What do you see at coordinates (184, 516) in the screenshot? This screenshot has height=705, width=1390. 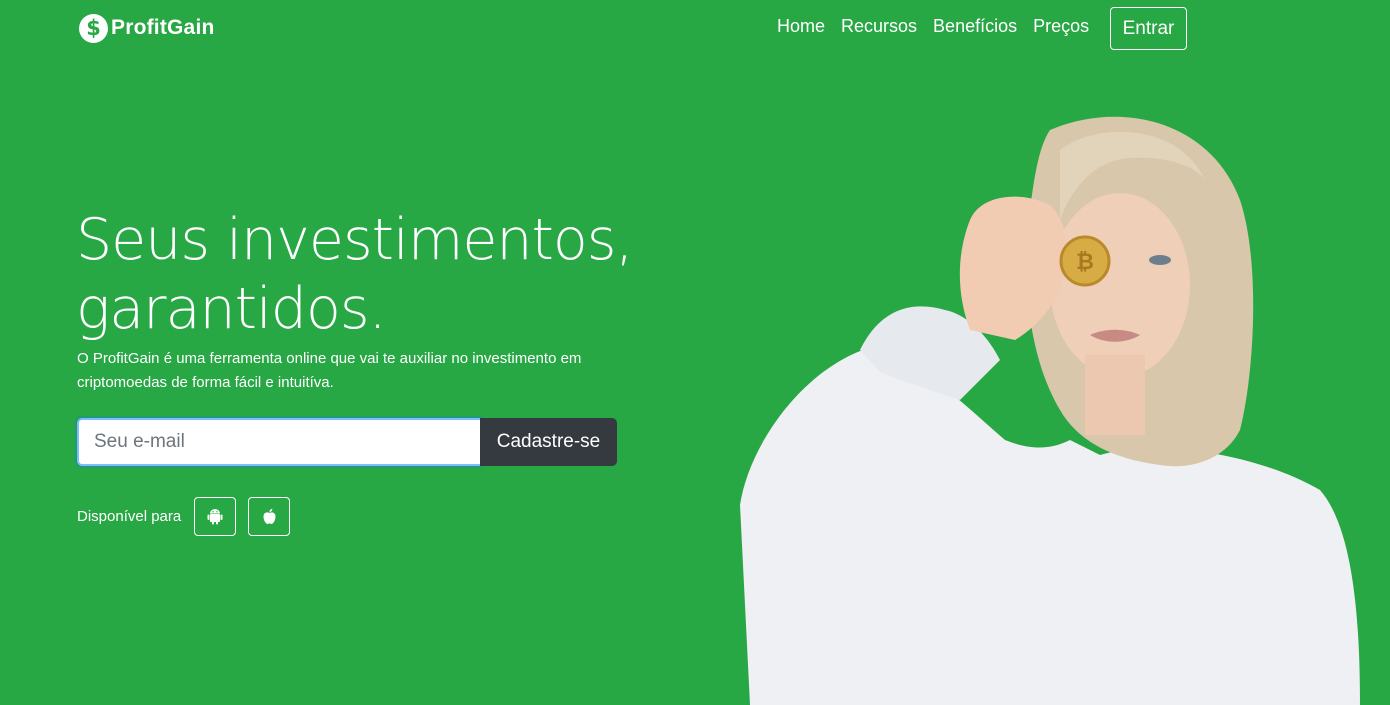 I see `available-platforms: Disponível para` at bounding box center [184, 516].